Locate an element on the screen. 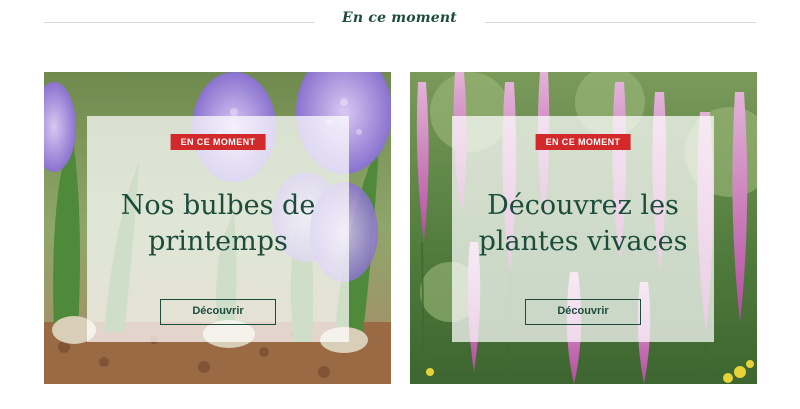  divider-right is located at coordinates (620, 22).